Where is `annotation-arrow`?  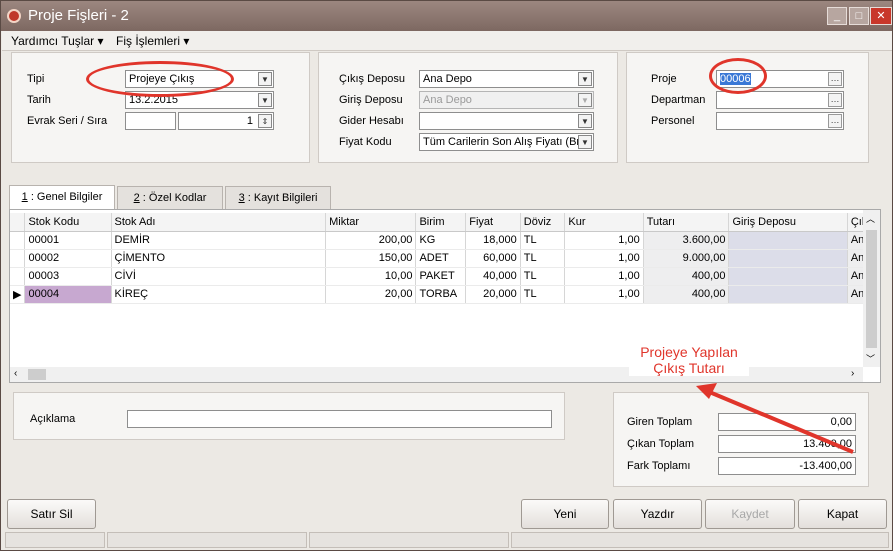
annotation-arrow is located at coordinates (775, 418).